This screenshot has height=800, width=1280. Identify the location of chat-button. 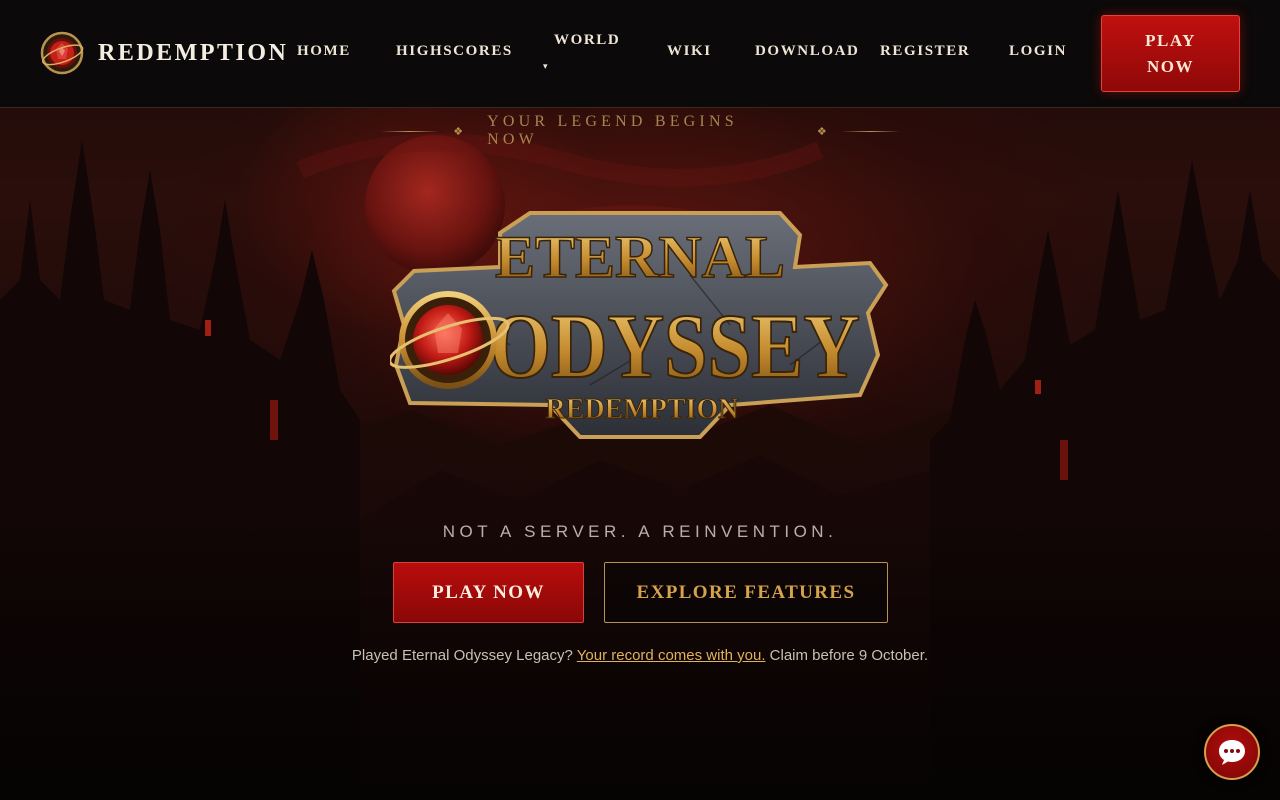
(1232, 752).